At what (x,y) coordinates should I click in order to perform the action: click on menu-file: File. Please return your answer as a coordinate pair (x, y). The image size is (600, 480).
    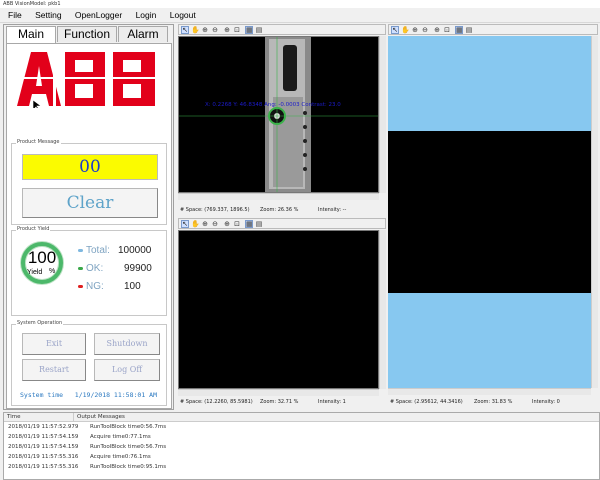
    Looking at the image, I should click on (15, 15).